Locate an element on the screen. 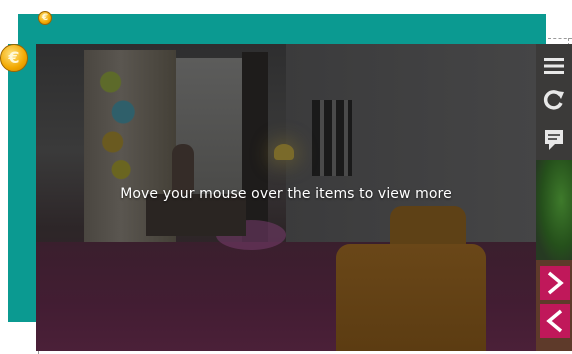 The height and width of the screenshot is (354, 572). menu-icon is located at coordinates (554, 66).